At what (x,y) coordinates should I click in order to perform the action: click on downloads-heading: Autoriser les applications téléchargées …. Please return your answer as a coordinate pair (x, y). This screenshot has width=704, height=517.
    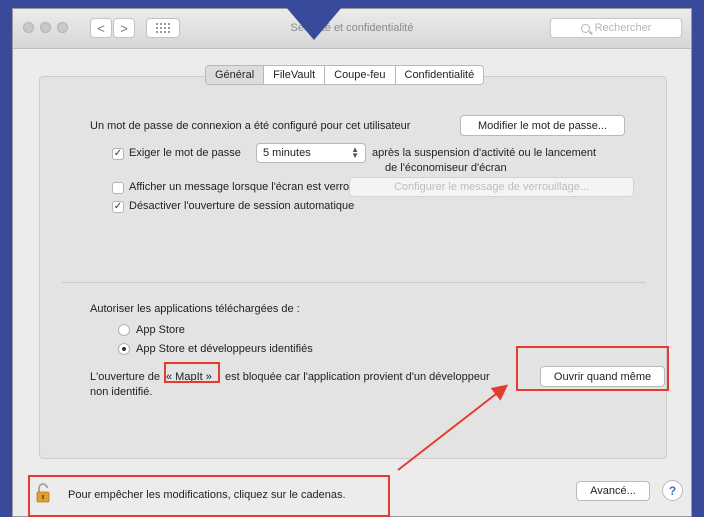
    Looking at the image, I should click on (195, 309).